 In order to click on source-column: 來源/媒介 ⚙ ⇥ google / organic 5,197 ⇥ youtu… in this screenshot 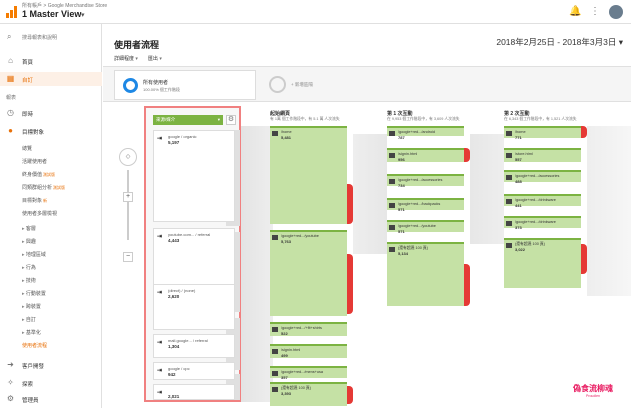, I will do `click(192, 254)`.